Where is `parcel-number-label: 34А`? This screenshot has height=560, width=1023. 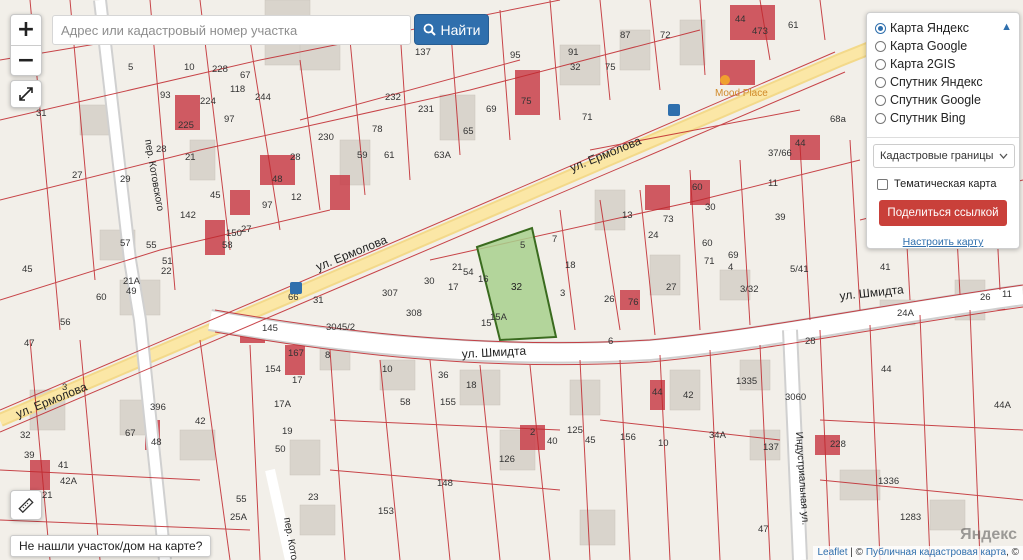 parcel-number-label: 34А is located at coordinates (718, 435).